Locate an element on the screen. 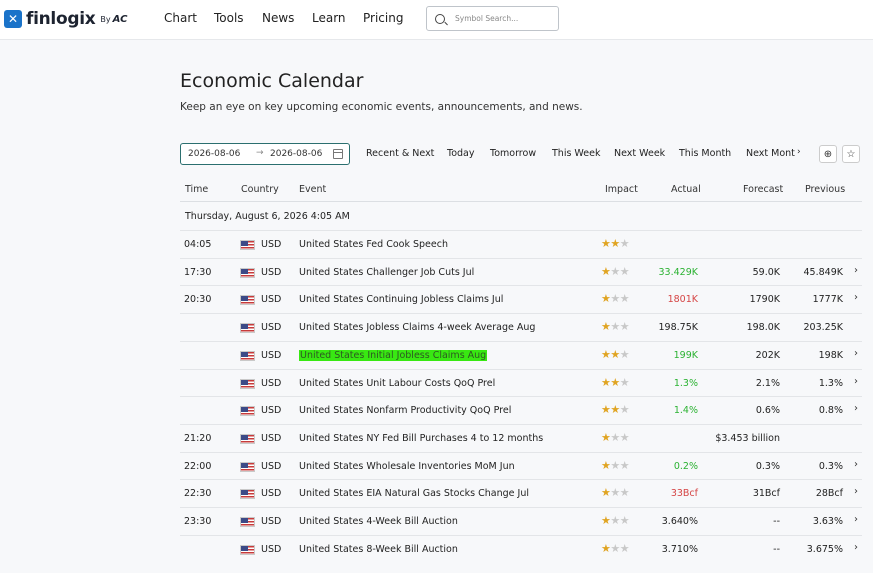  event-name: United States Fed Cook Speech is located at coordinates (373, 244).